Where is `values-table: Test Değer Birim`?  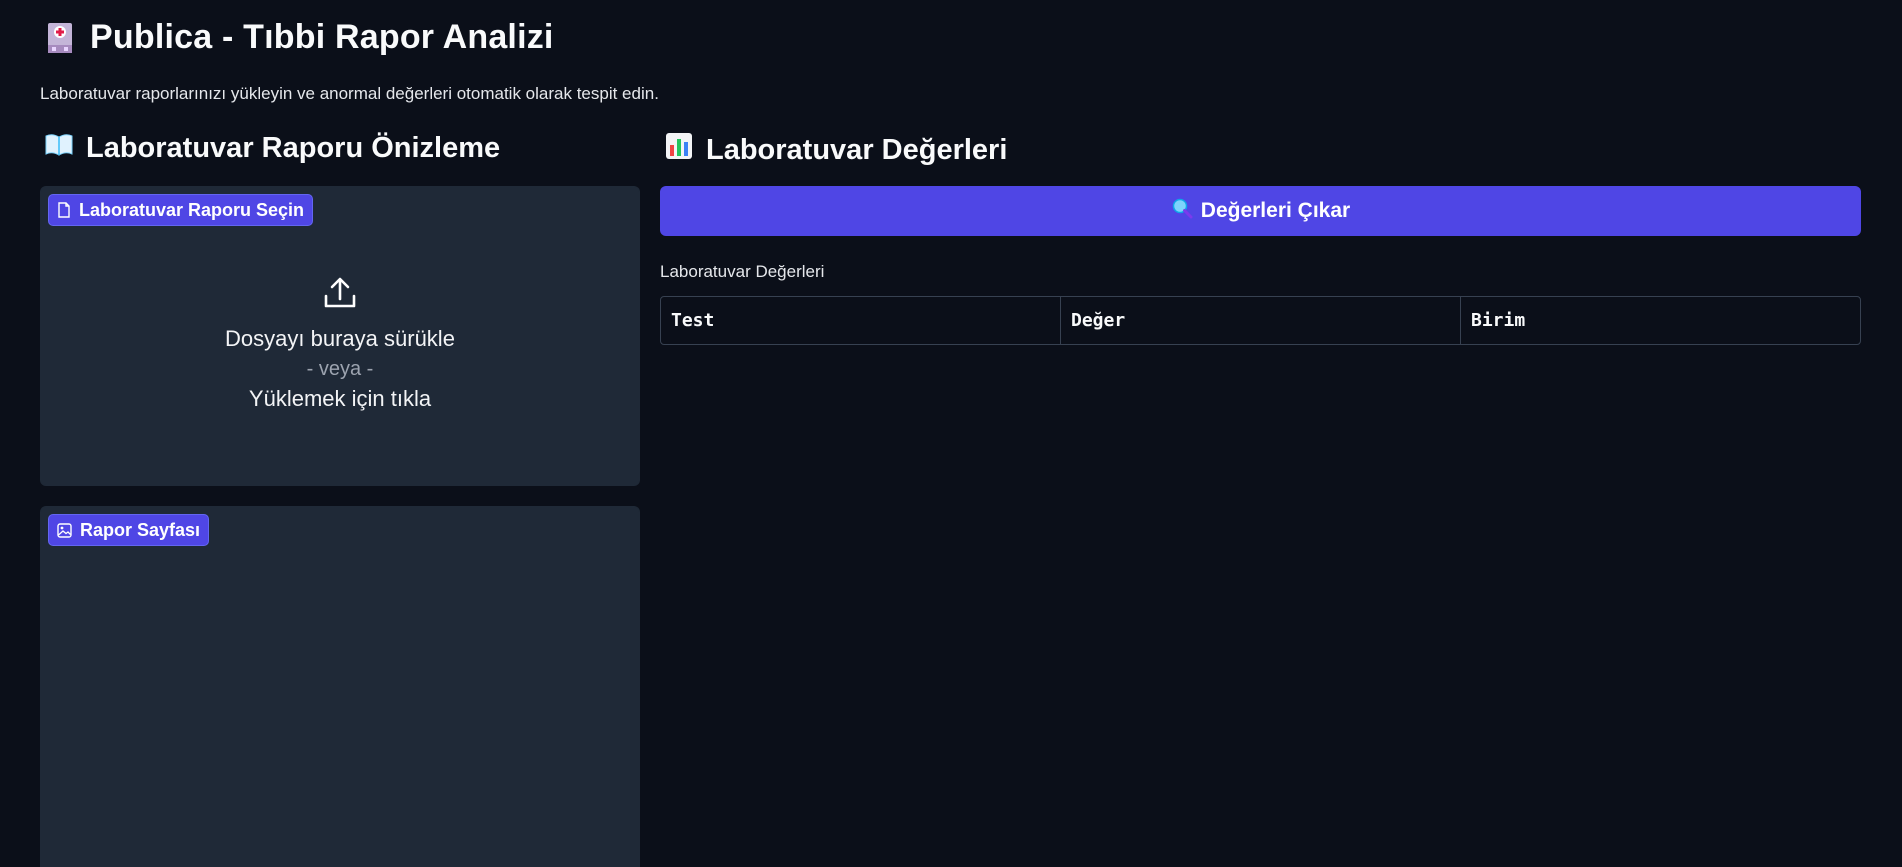
values-table: Test Değer Birim is located at coordinates (1260, 320).